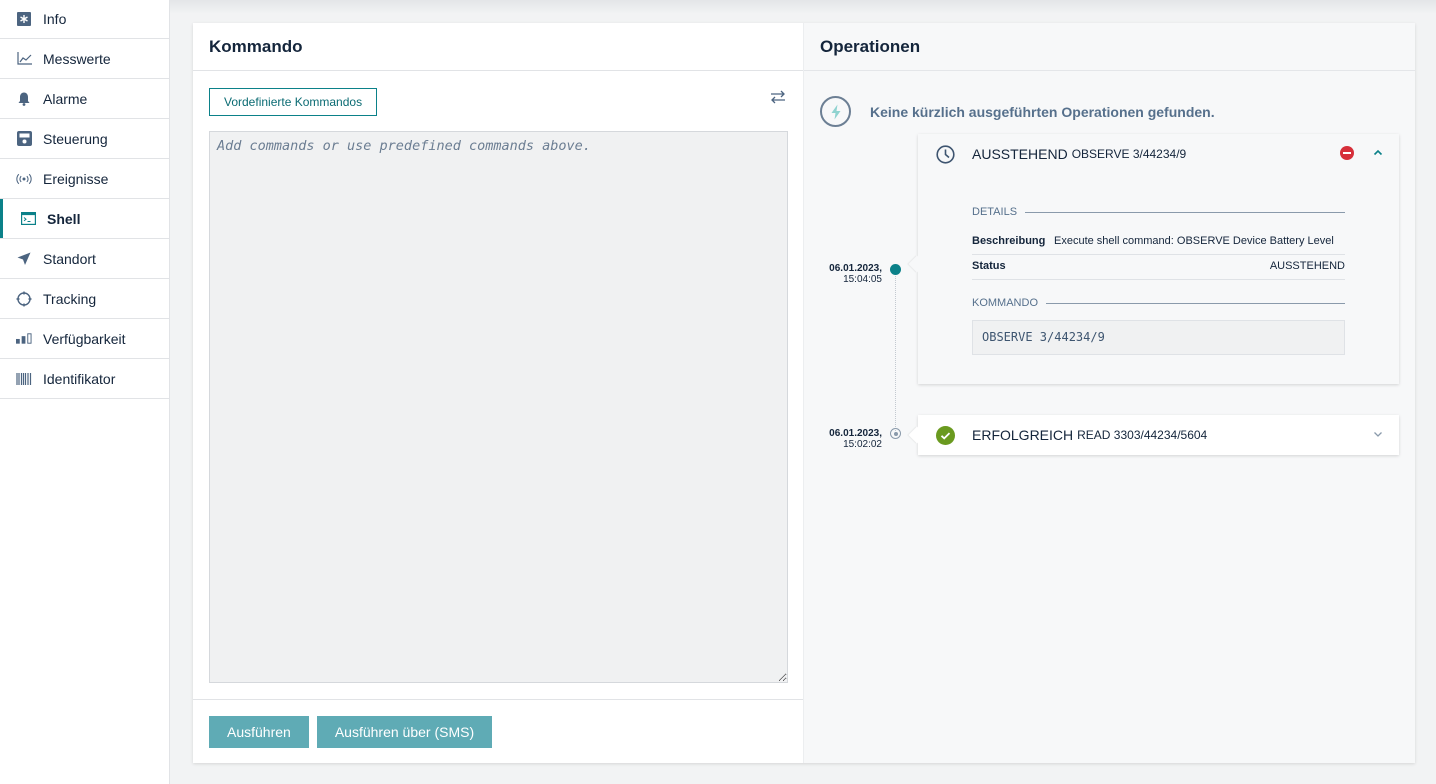 Image resolution: width=1436 pixels, height=784 pixels. Describe the element at coordinates (995, 212) in the screenshot. I see `details-title: DETAILS` at that location.